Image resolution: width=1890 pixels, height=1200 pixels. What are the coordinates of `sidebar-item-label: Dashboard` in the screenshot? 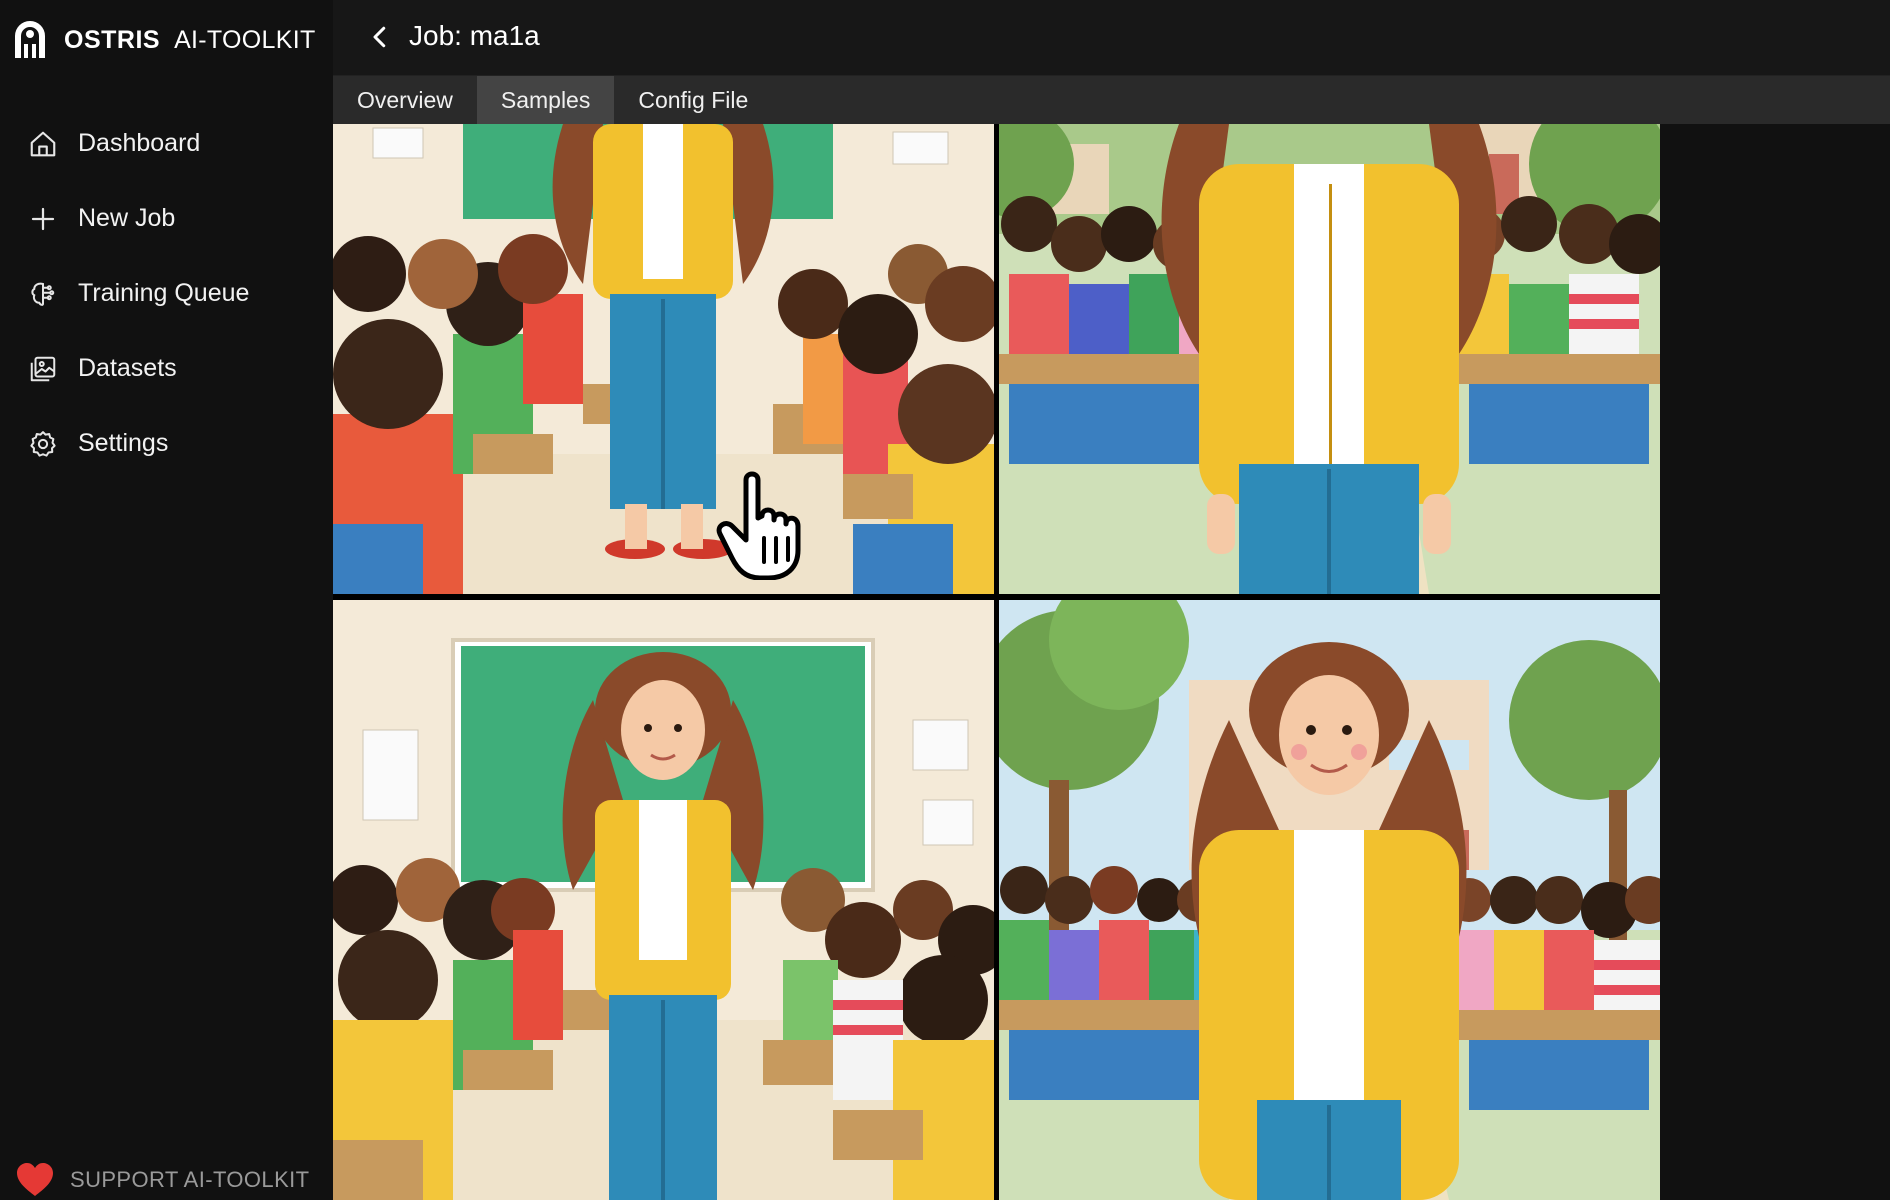 It's located at (139, 143).